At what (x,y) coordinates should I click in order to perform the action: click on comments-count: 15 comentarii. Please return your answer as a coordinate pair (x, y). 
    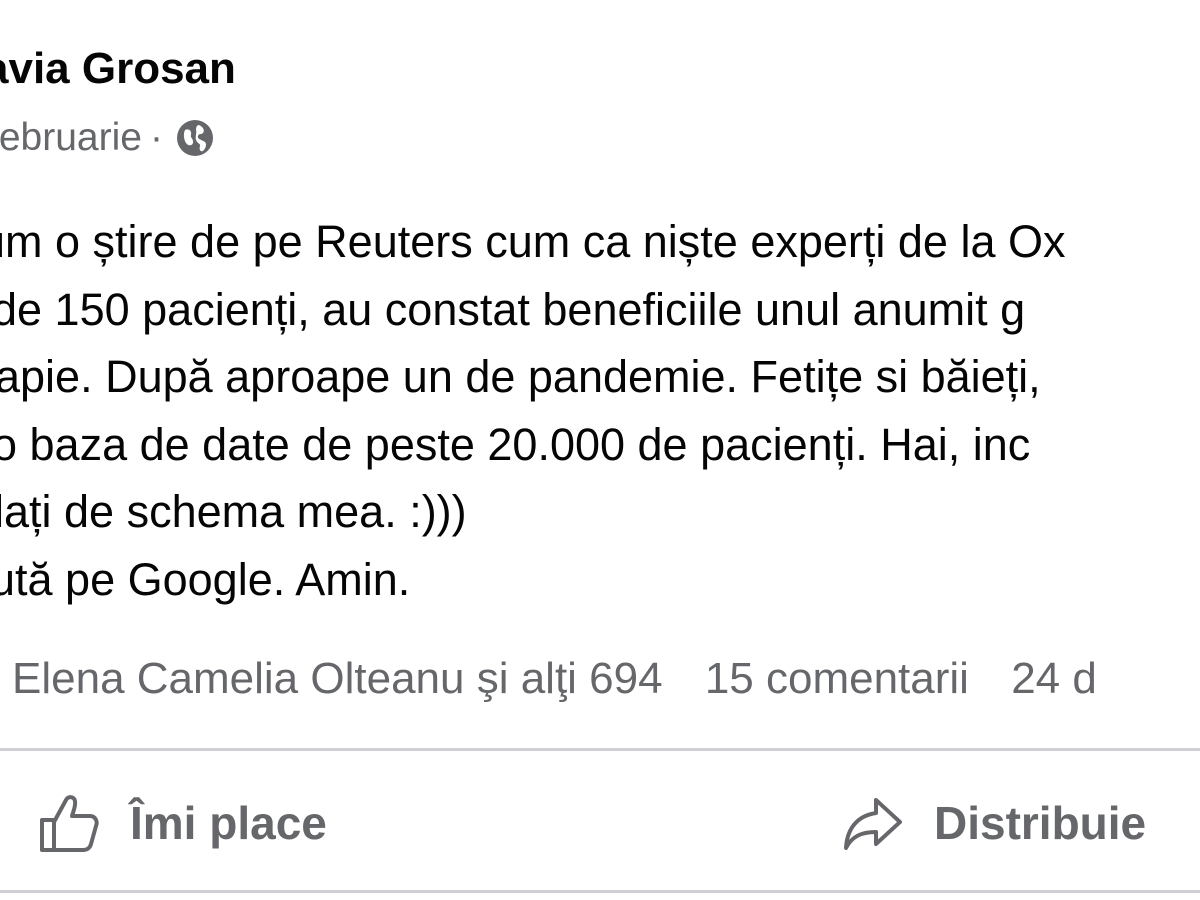
    Looking at the image, I should click on (837, 678).